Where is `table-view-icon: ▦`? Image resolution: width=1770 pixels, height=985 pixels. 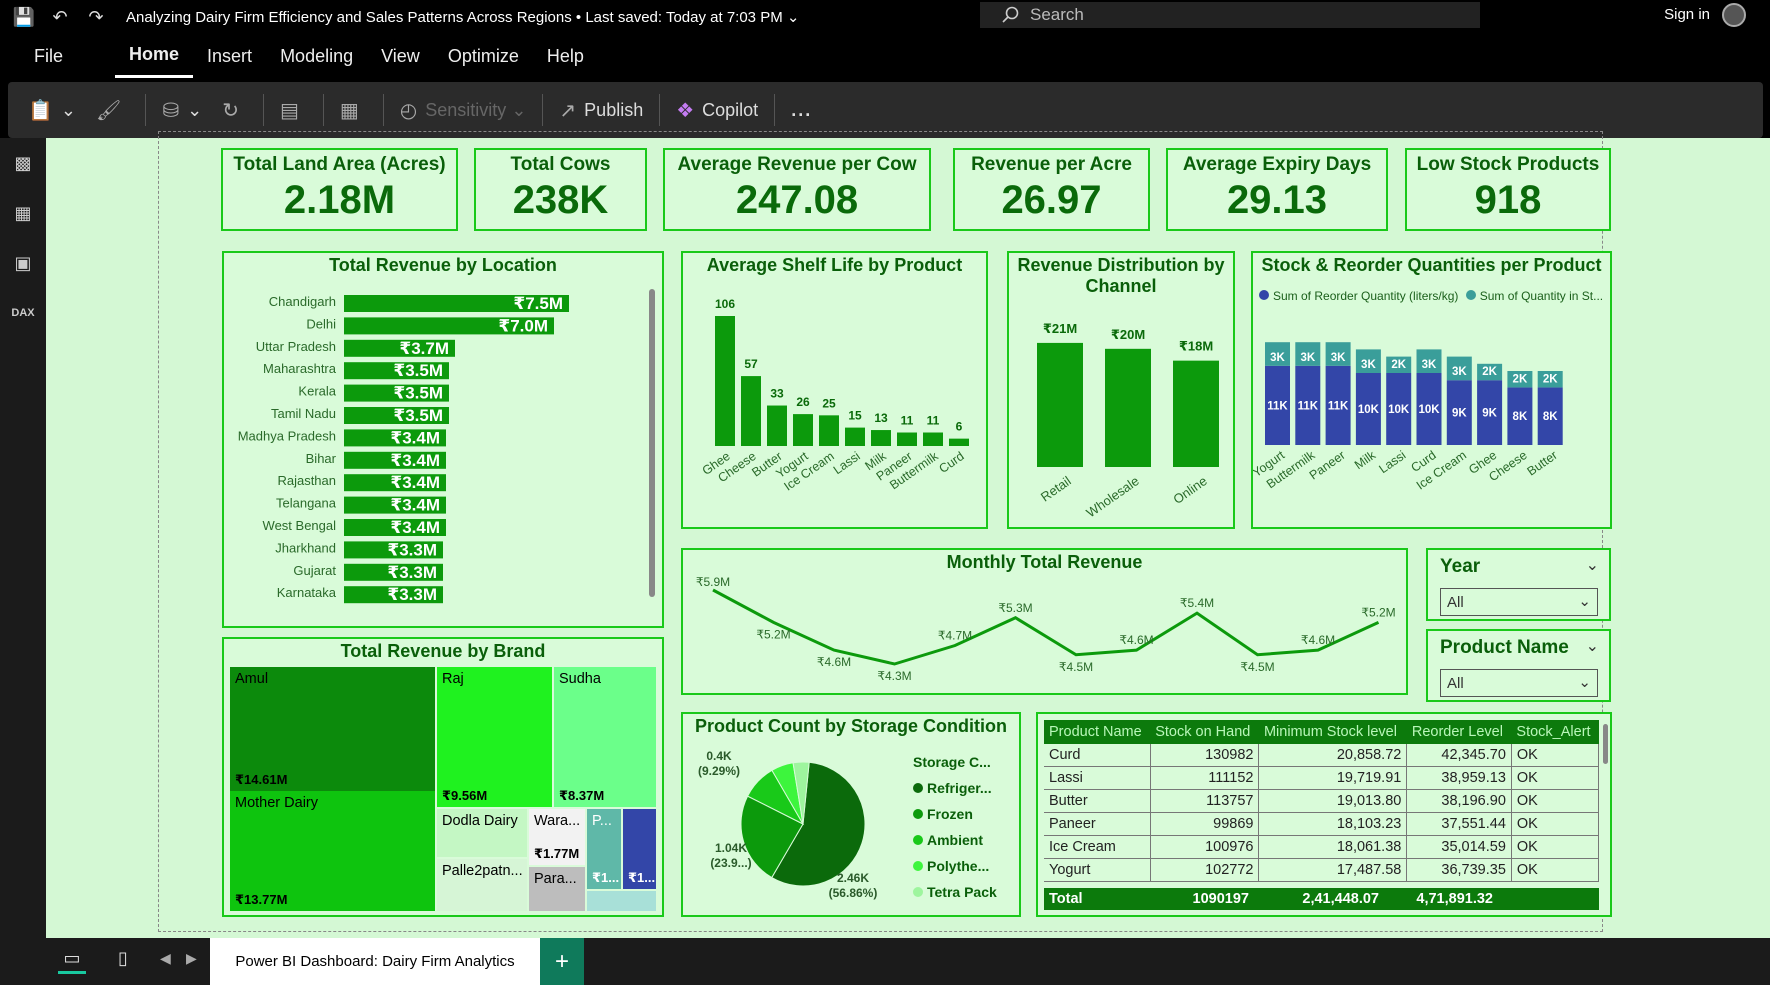
table-view-icon: ▦ is located at coordinates (23, 213).